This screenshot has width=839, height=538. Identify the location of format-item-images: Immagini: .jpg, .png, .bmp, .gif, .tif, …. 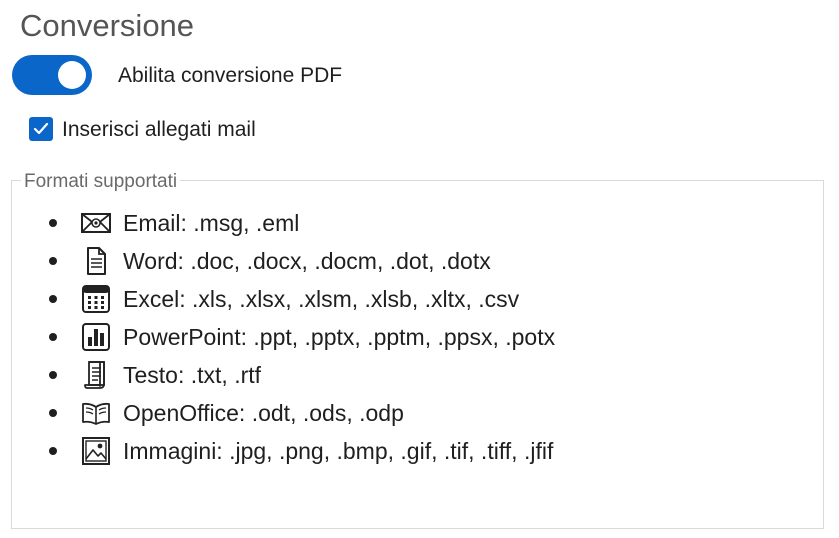
(362, 451).